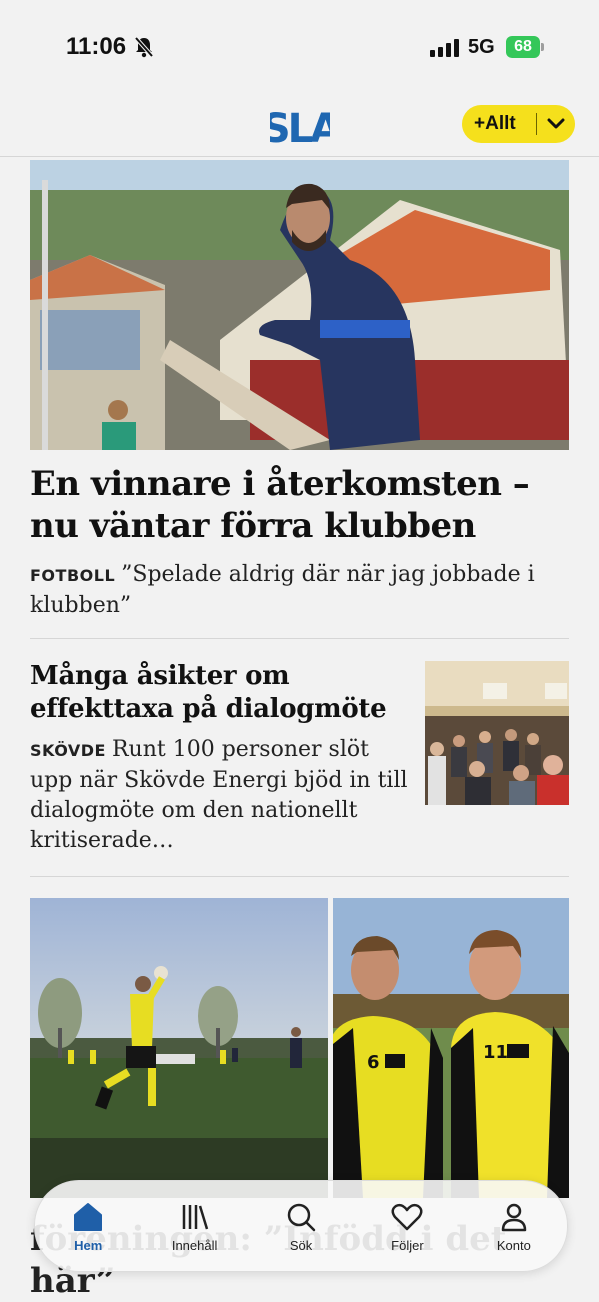 The image size is (599, 1302). I want to click on tab-sok: Sök, so click(301, 1226).